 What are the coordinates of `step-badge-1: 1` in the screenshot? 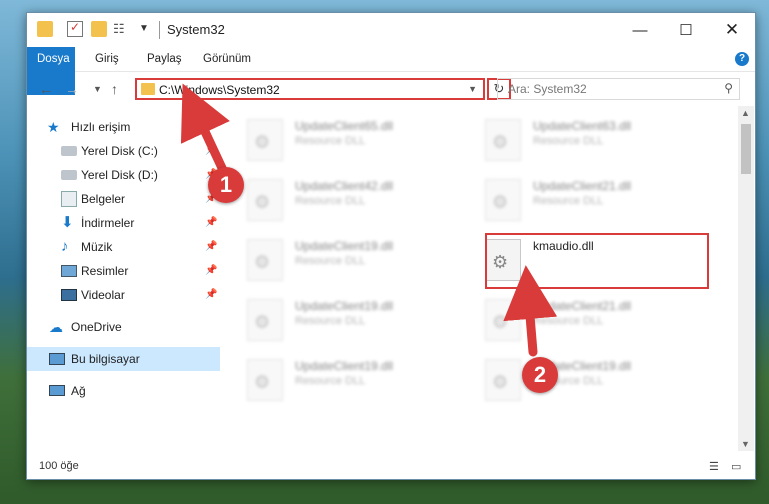 It's located at (226, 185).